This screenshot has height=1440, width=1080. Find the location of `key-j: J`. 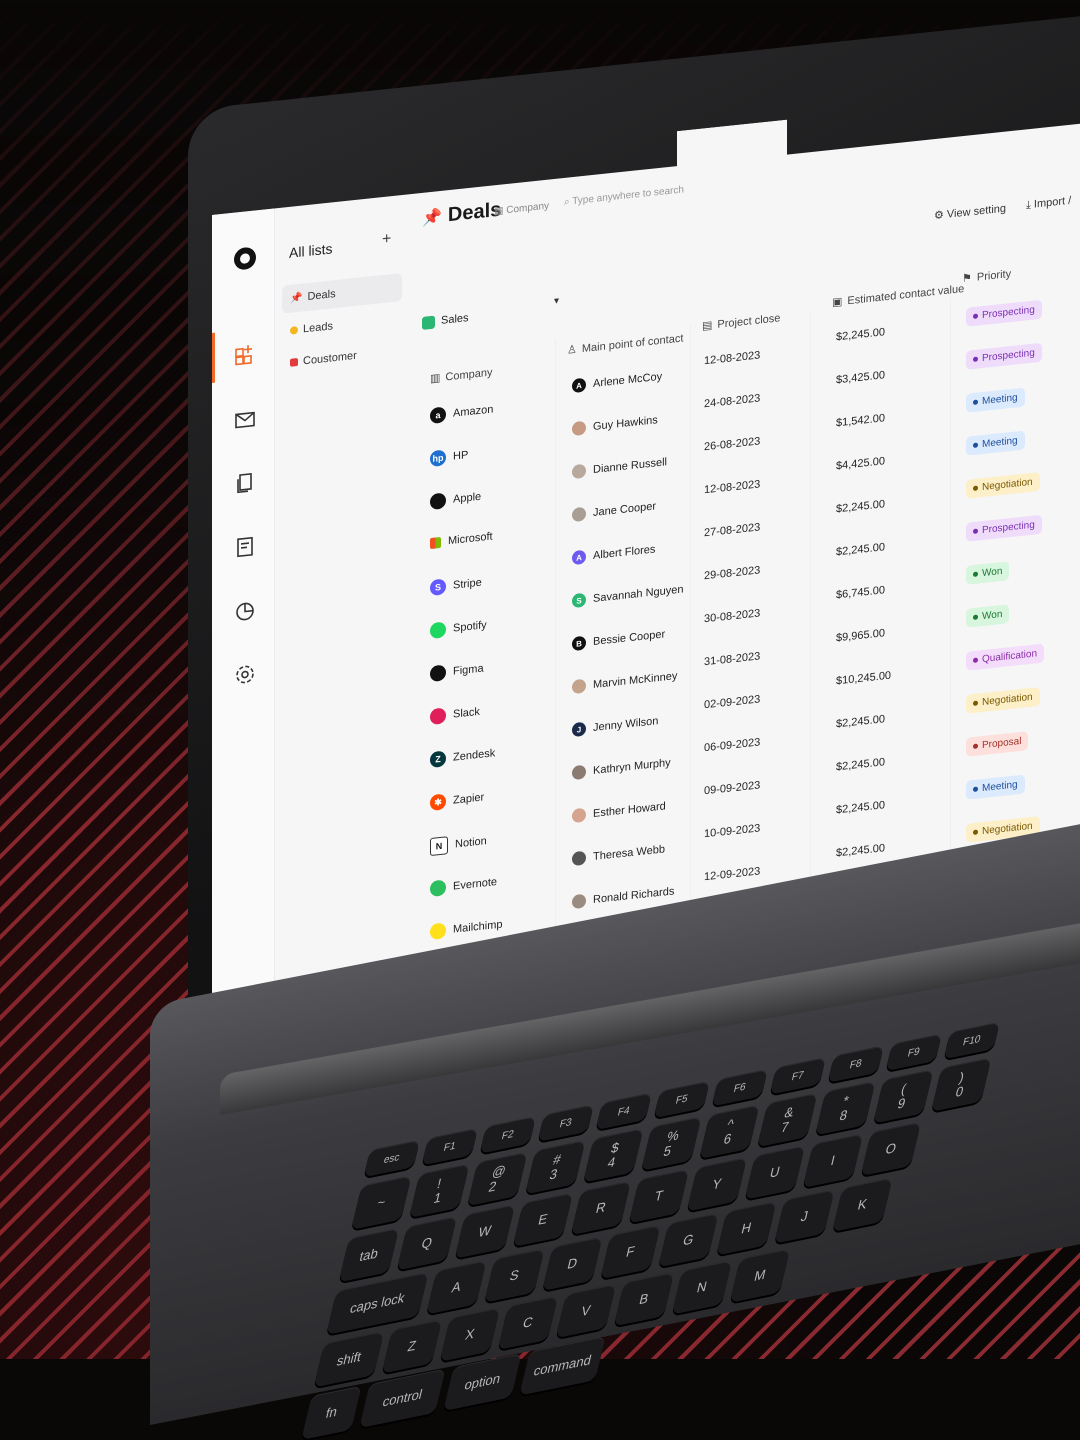

key-j: J is located at coordinates (804, 1216).